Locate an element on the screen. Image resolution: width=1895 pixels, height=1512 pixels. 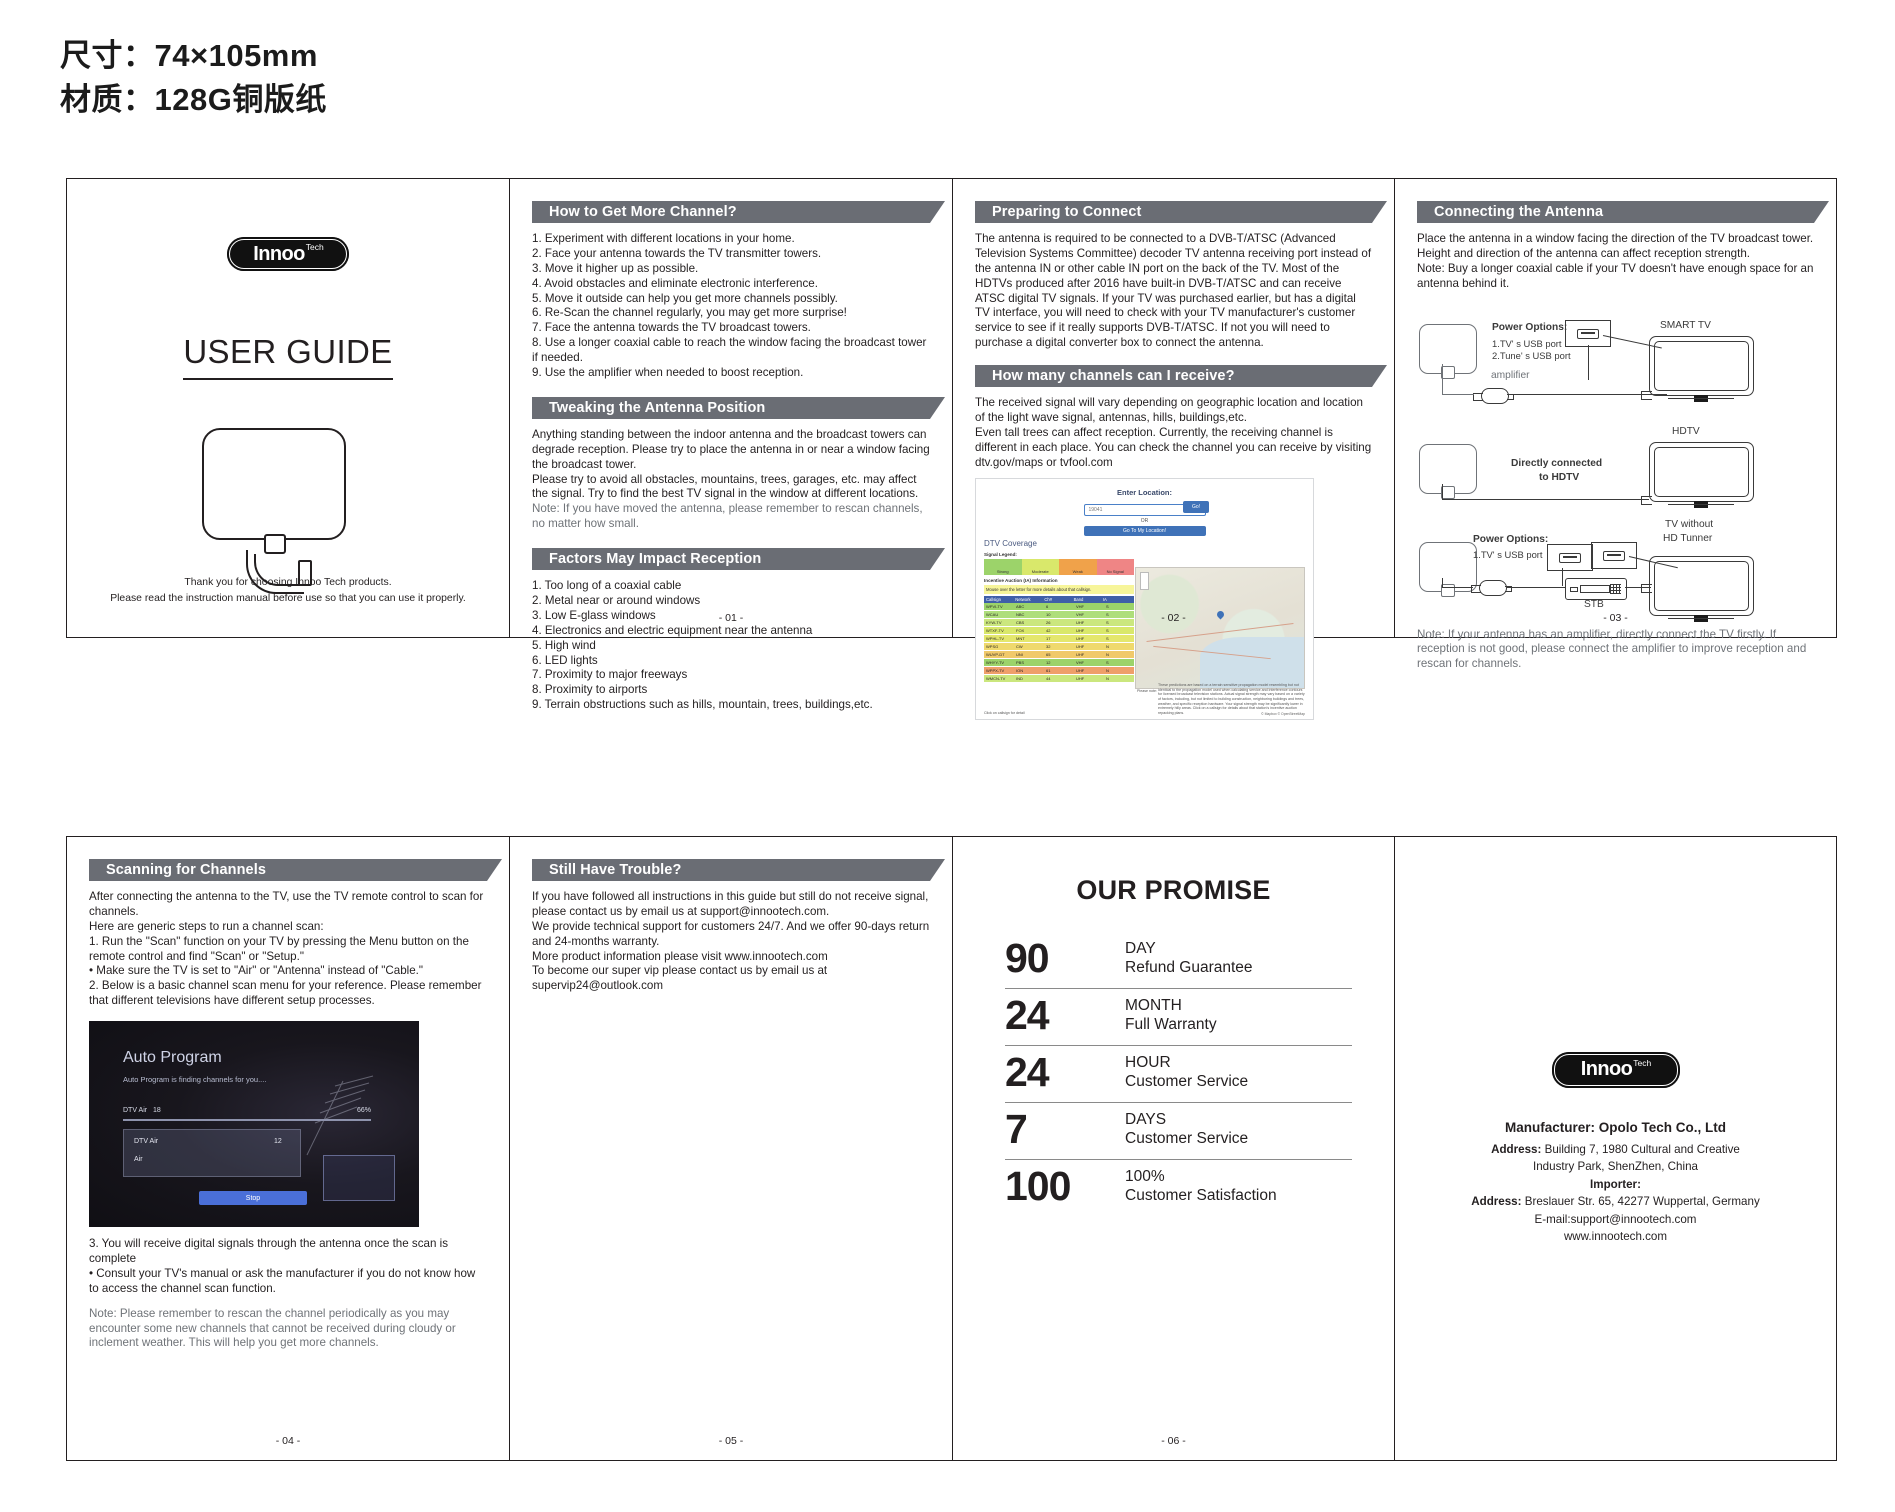
coax-cable is located at coordinates (1537, 587).